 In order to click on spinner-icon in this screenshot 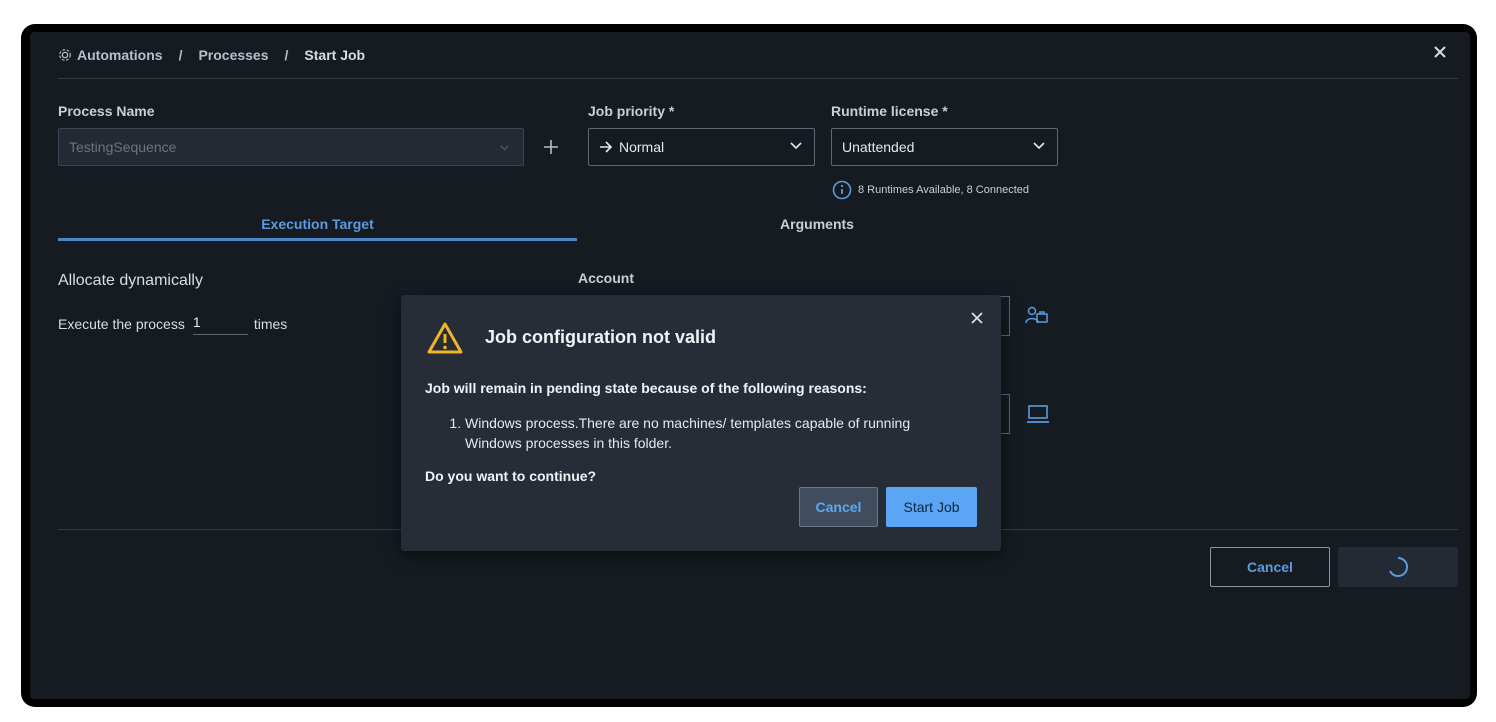, I will do `click(1399, 566)`.